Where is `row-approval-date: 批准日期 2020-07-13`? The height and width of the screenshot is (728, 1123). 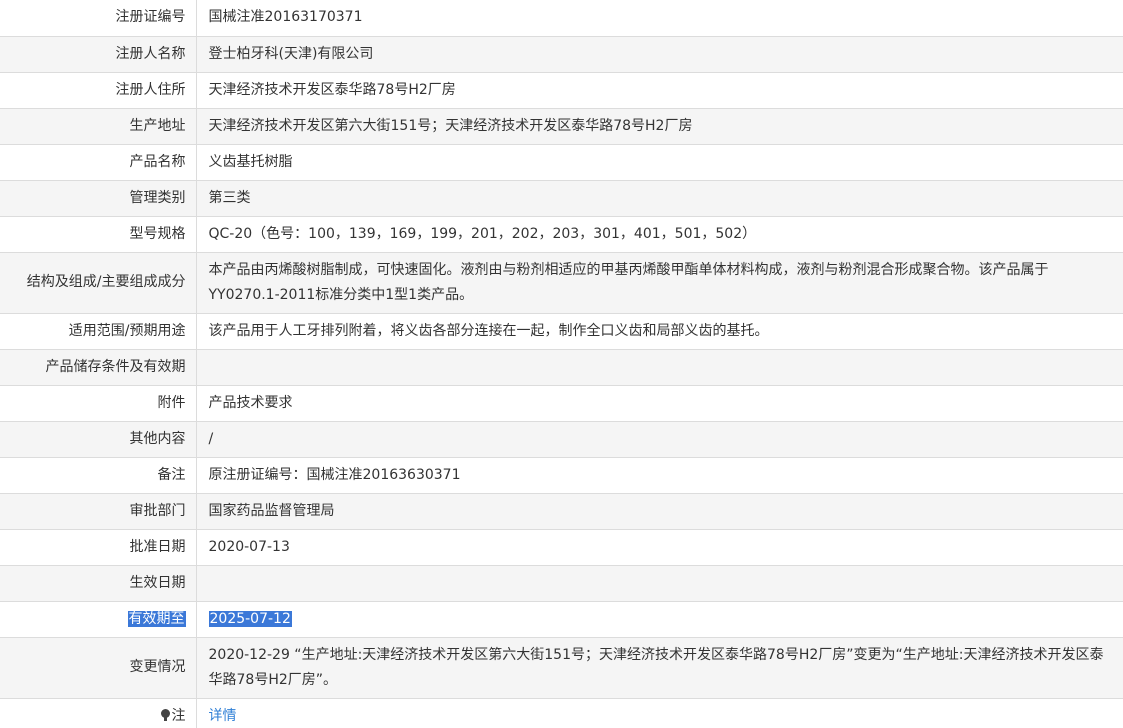 row-approval-date: 批准日期 2020-07-13 is located at coordinates (561, 547).